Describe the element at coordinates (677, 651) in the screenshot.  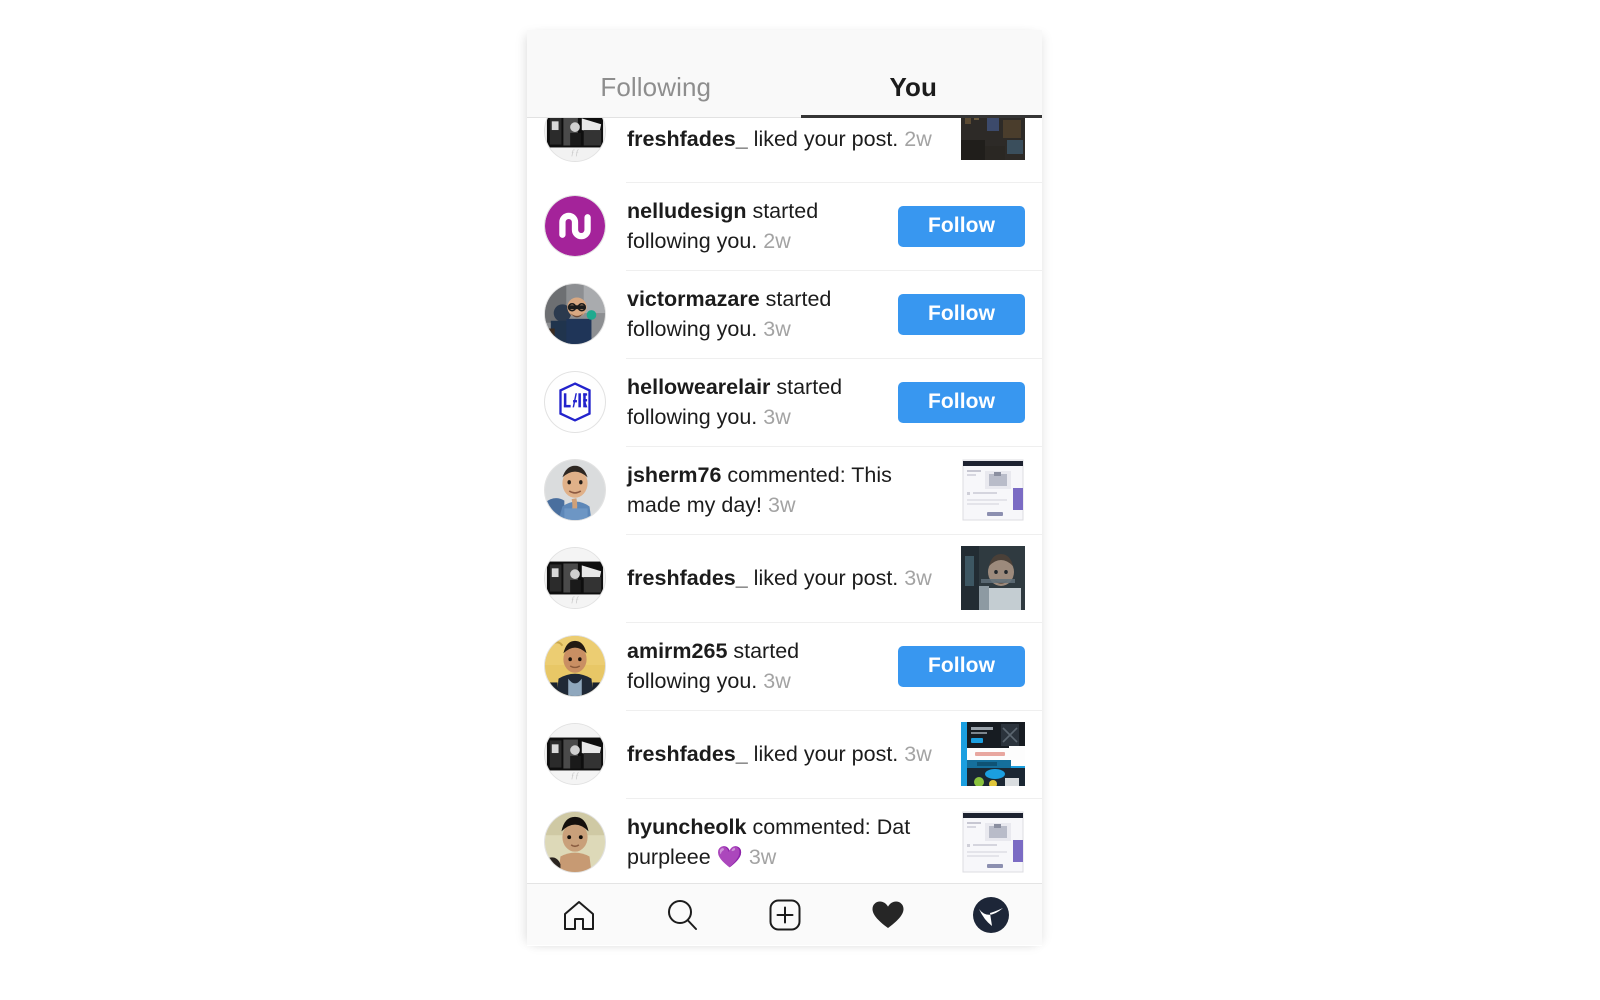
I see `username: amirm265` at that location.